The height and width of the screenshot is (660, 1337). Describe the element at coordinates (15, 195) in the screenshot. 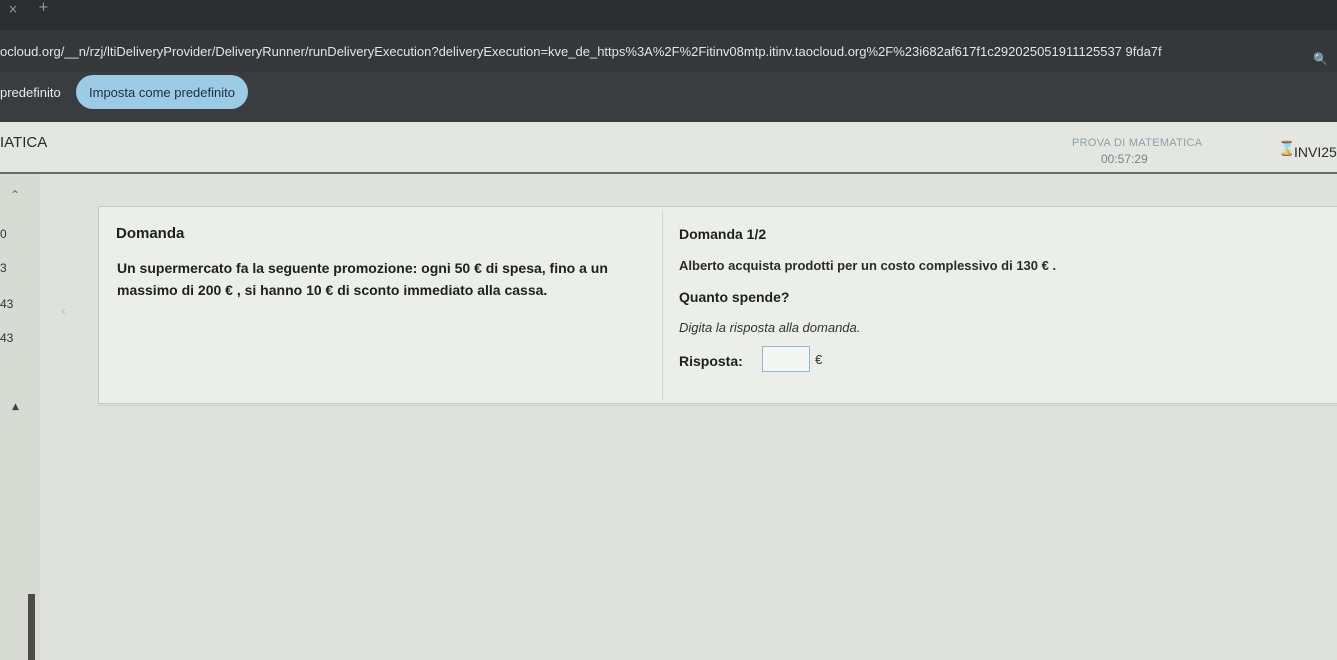

I see `chevron-up-icon: ⌃` at that location.